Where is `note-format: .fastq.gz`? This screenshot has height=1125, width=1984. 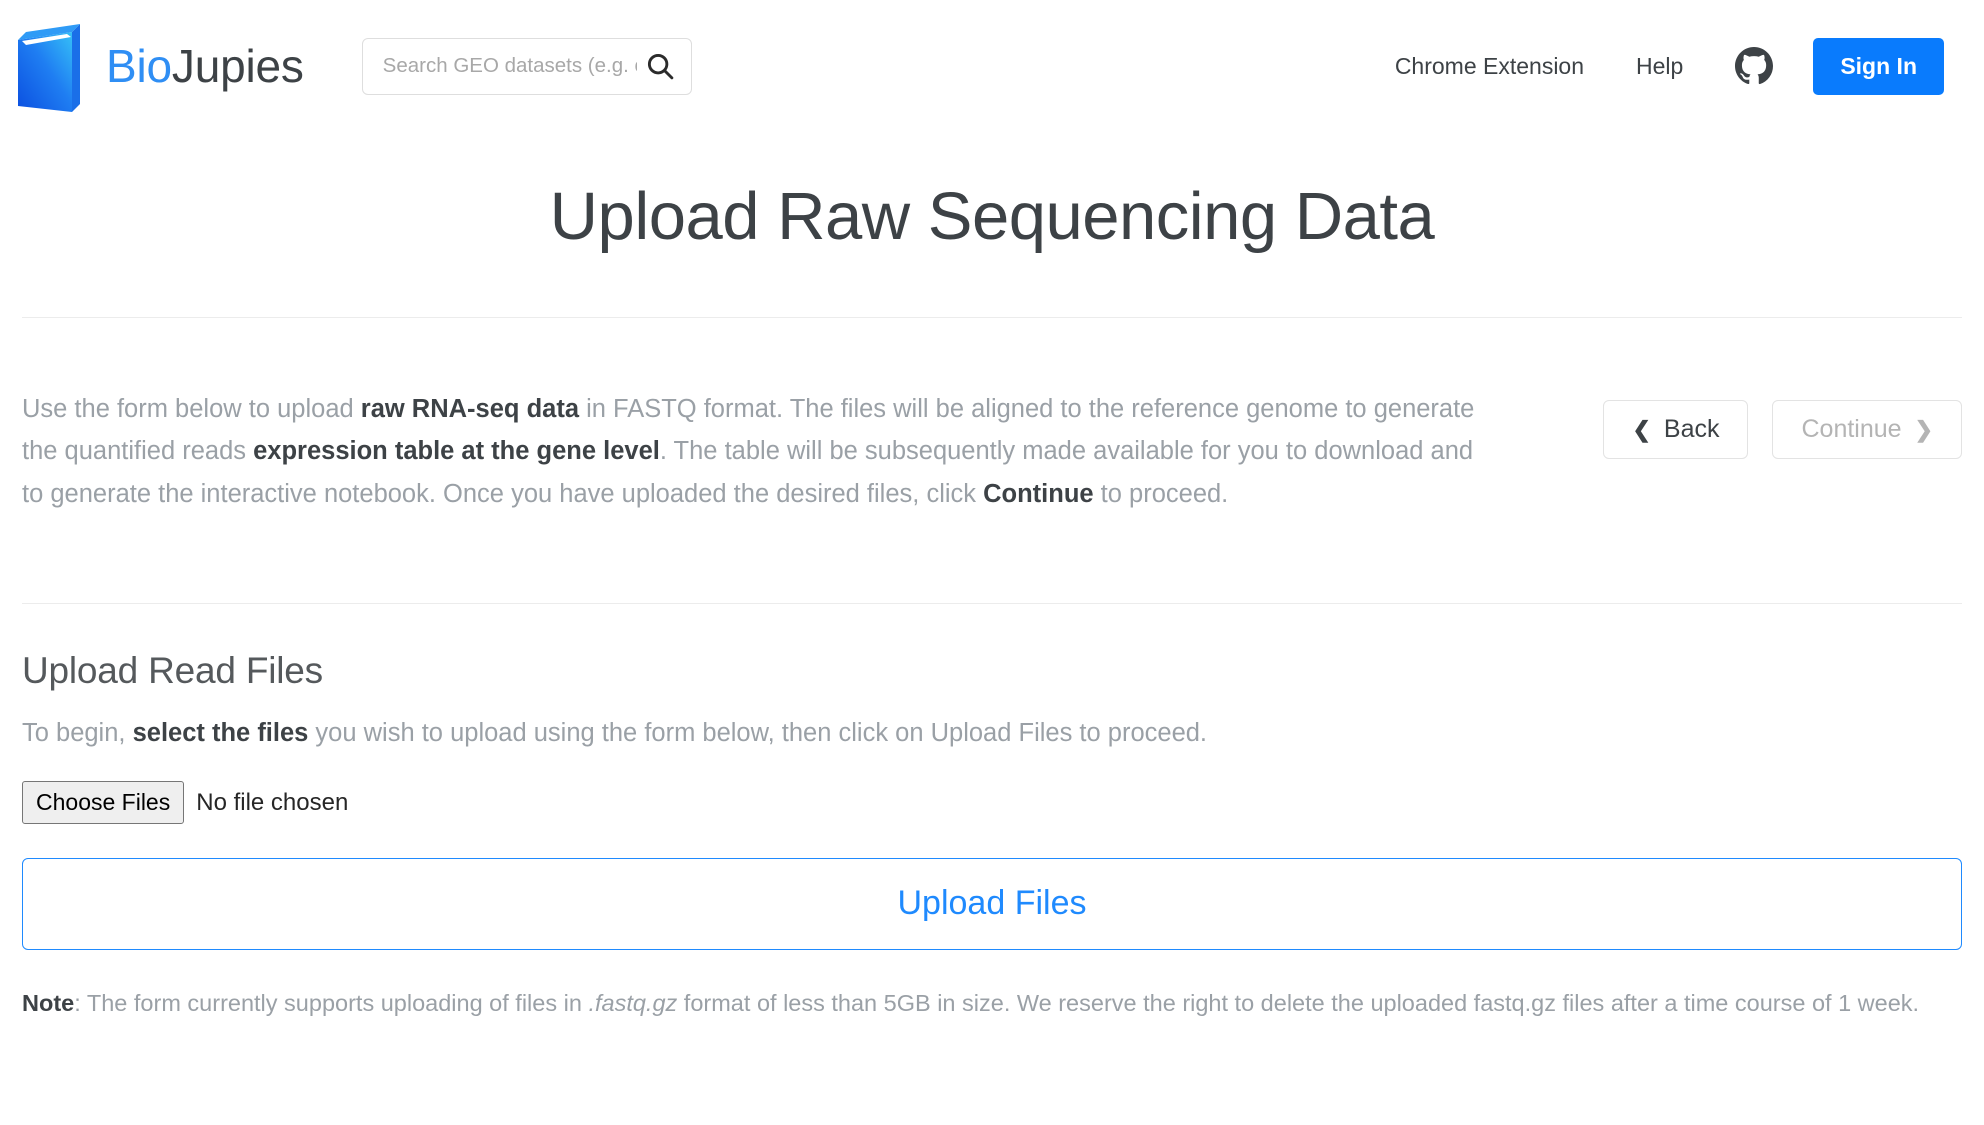 note-format: .fastq.gz is located at coordinates (633, 1002).